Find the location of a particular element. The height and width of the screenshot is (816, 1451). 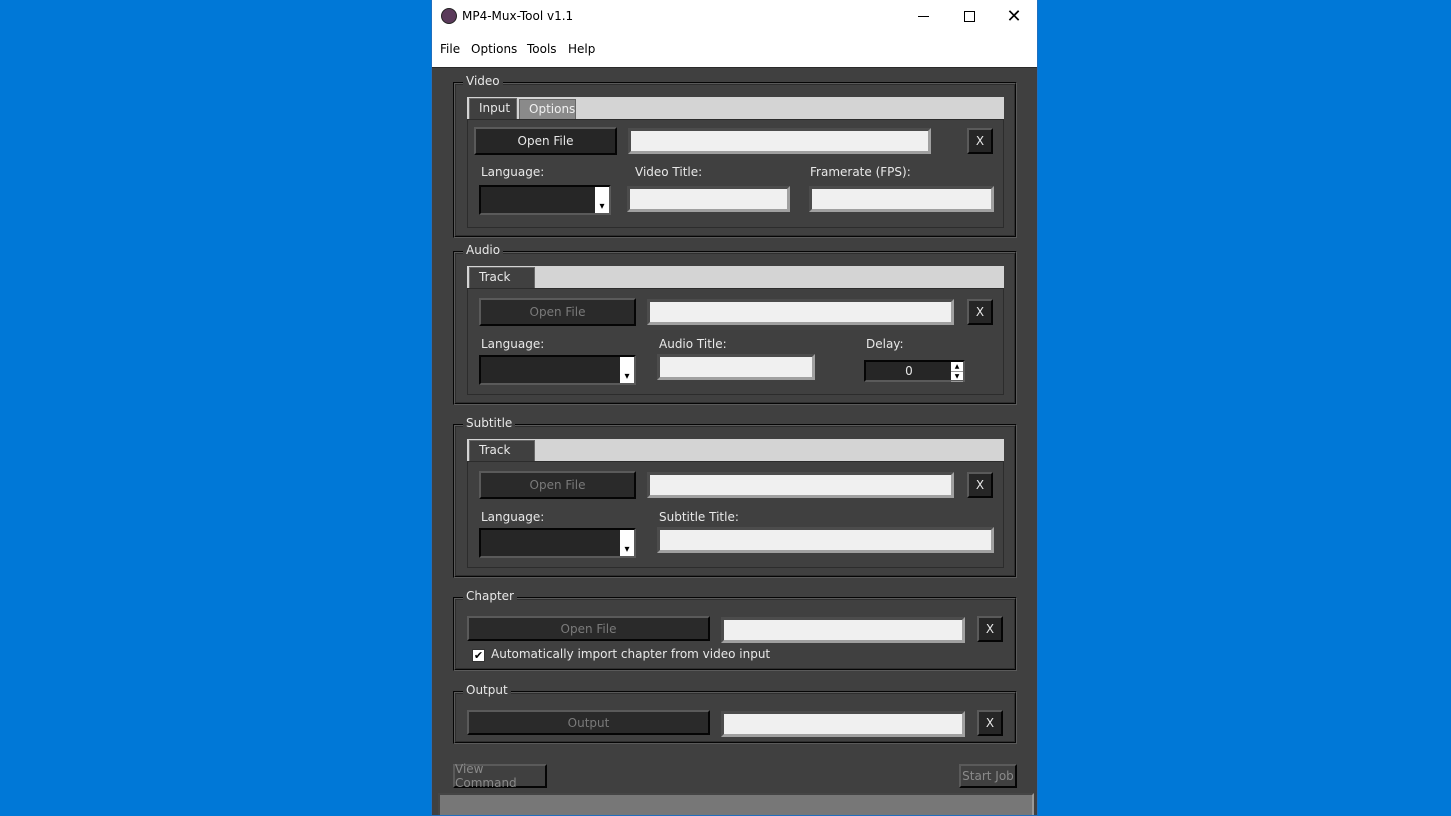

maximize-icon is located at coordinates (969, 16).